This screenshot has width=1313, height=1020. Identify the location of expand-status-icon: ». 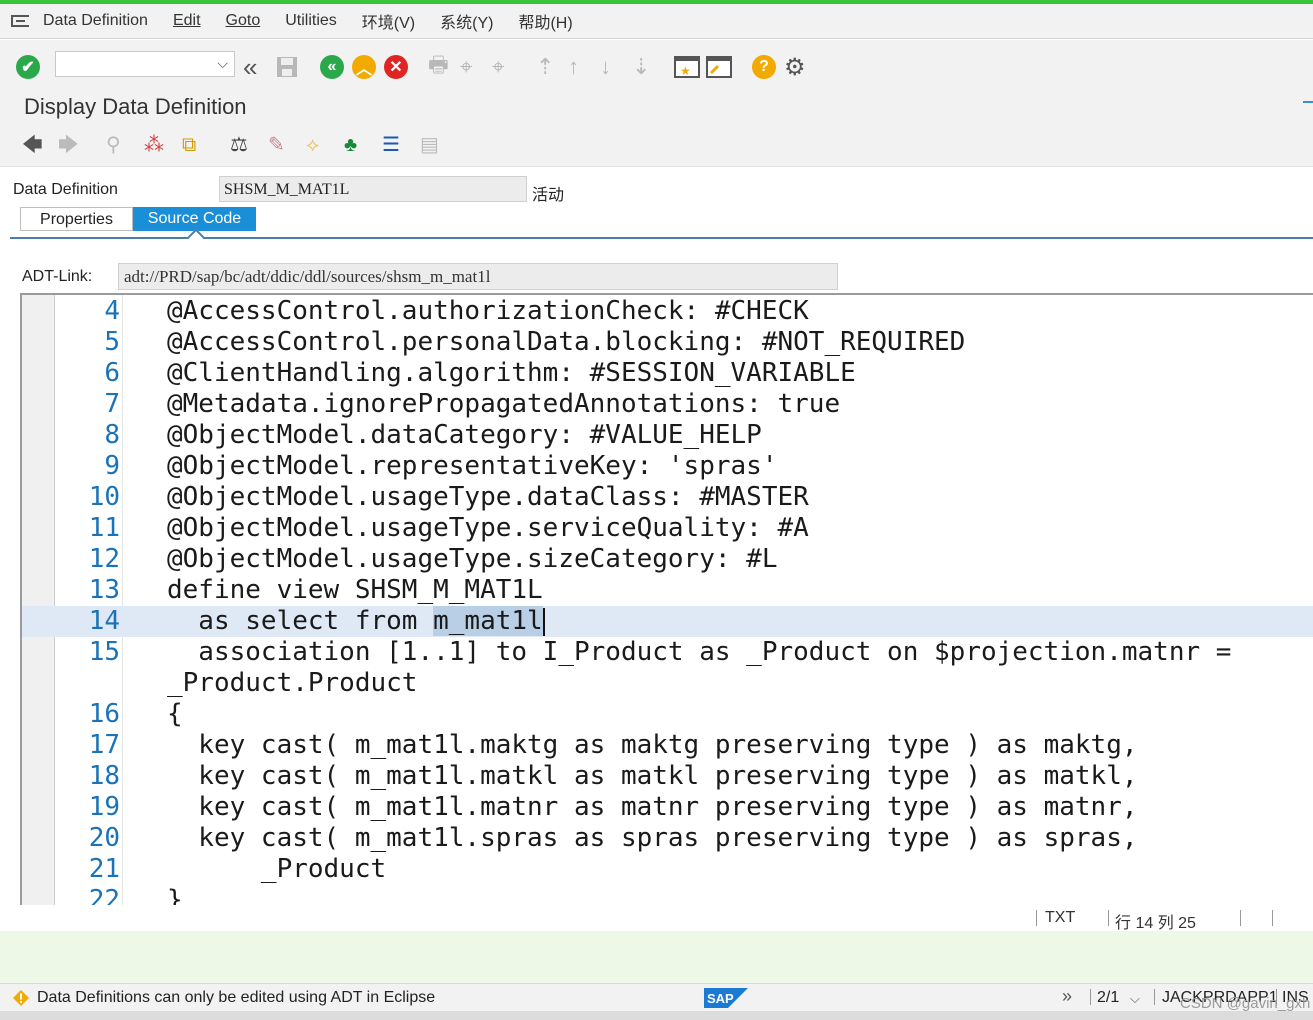
(1067, 996).